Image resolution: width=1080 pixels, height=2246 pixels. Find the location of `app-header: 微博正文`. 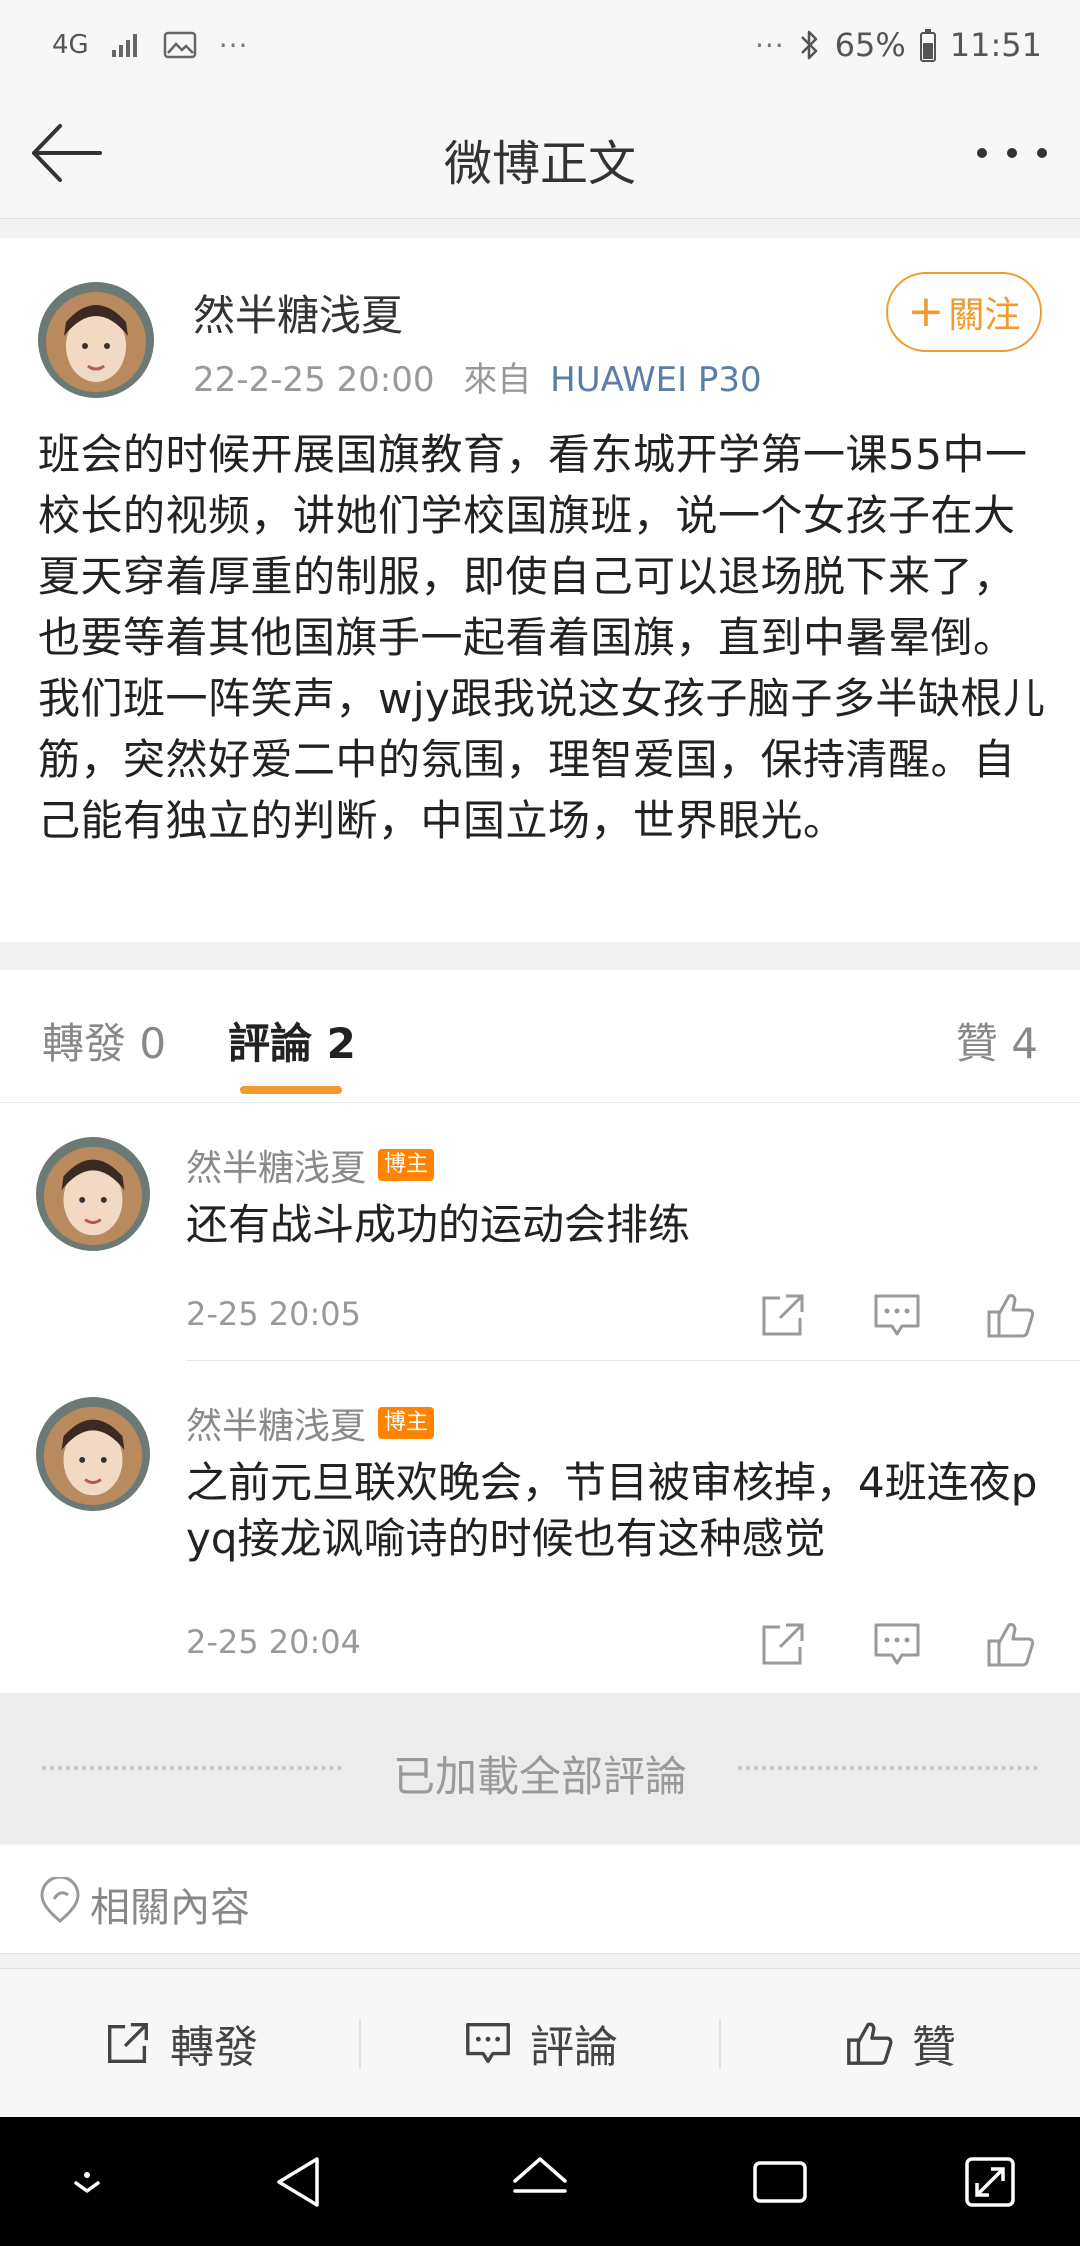

app-header: 微博正文 is located at coordinates (540, 154).